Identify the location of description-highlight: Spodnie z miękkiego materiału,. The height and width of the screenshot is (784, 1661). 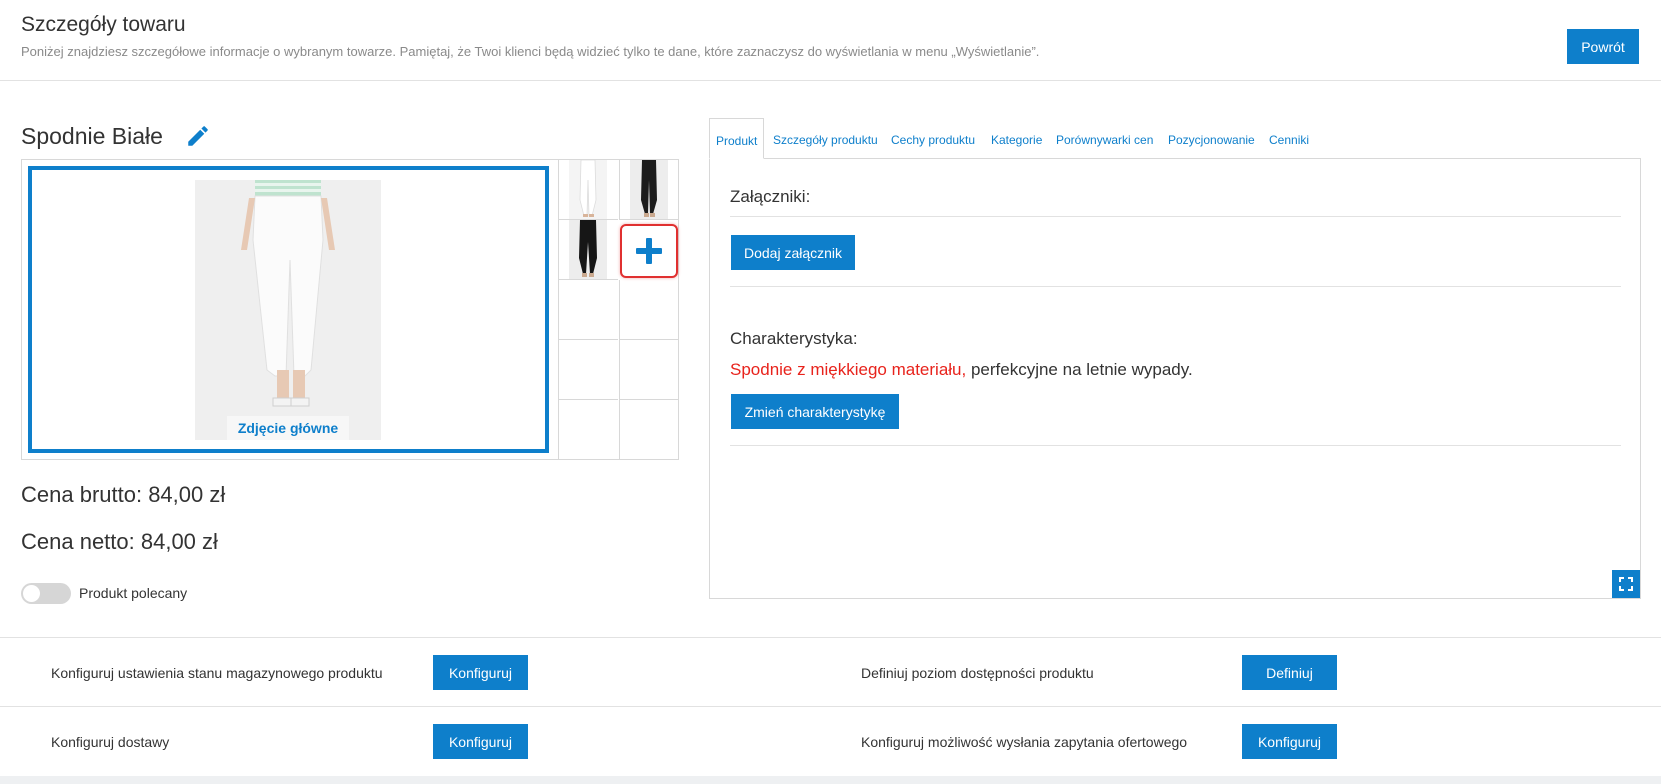
(848, 369).